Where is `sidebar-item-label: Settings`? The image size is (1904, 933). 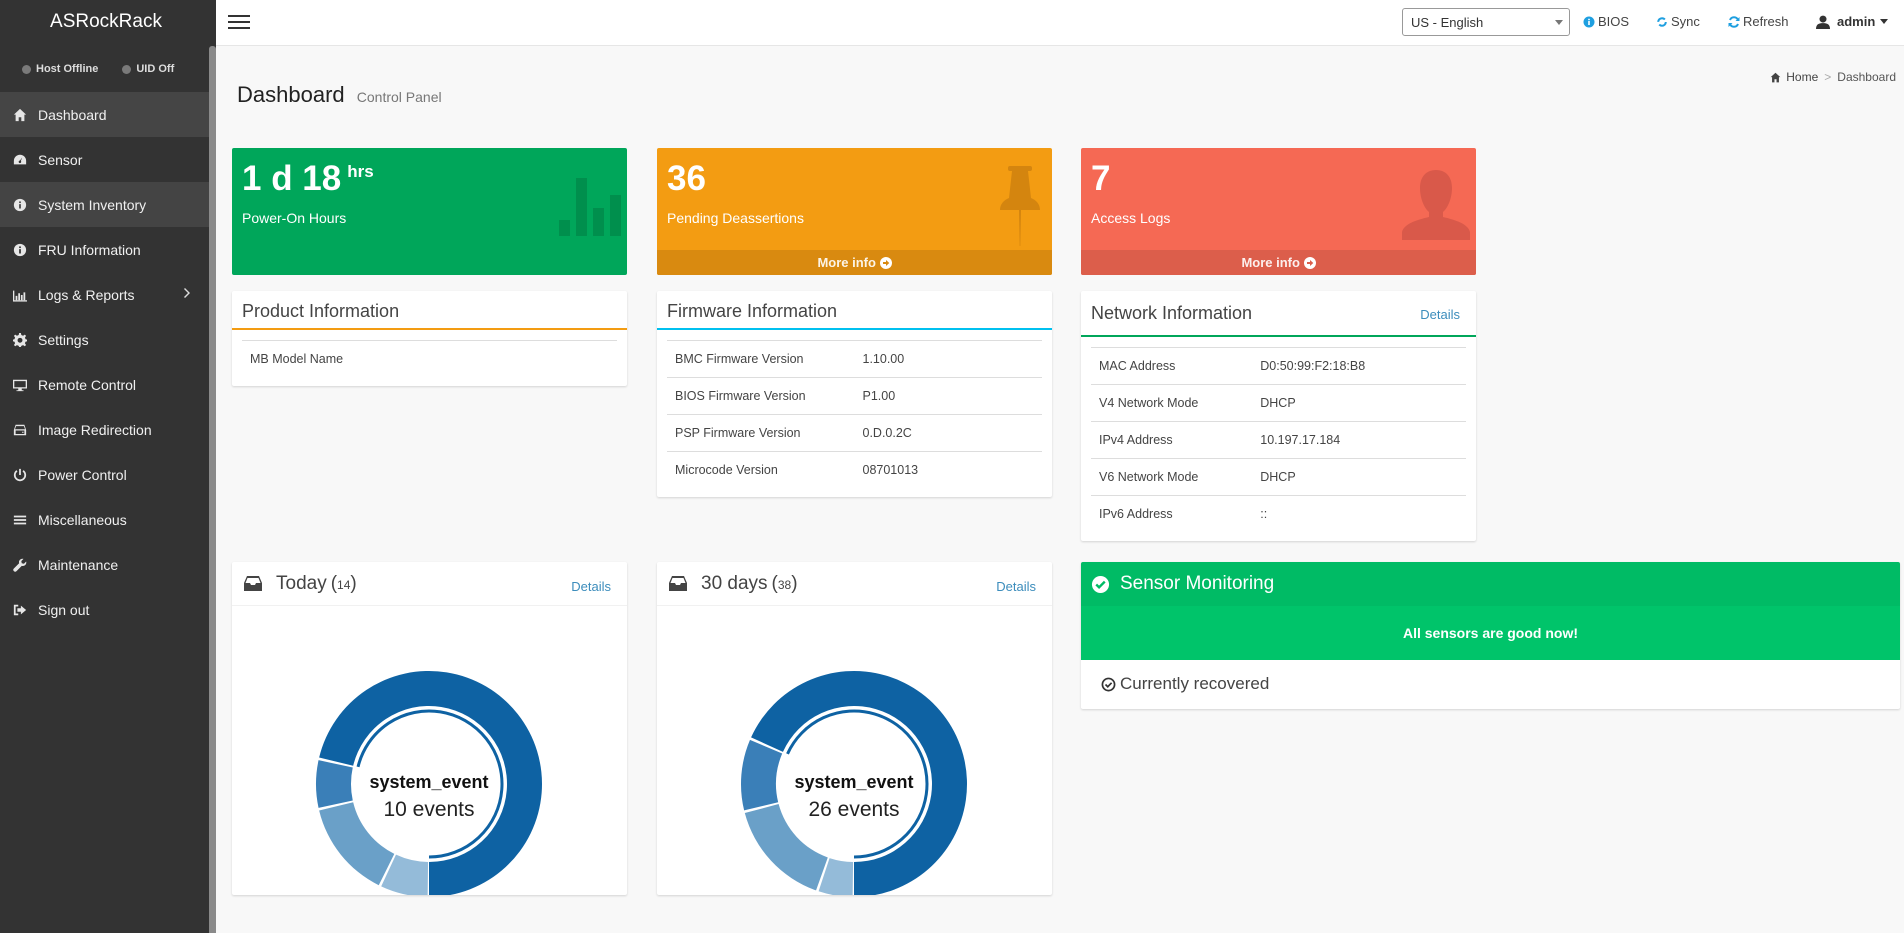 sidebar-item-label: Settings is located at coordinates (63, 339).